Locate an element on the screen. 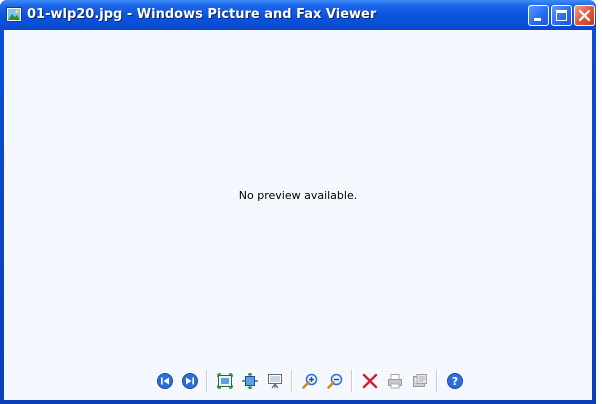 The height and width of the screenshot is (404, 602). best-fit-button is located at coordinates (225, 381).